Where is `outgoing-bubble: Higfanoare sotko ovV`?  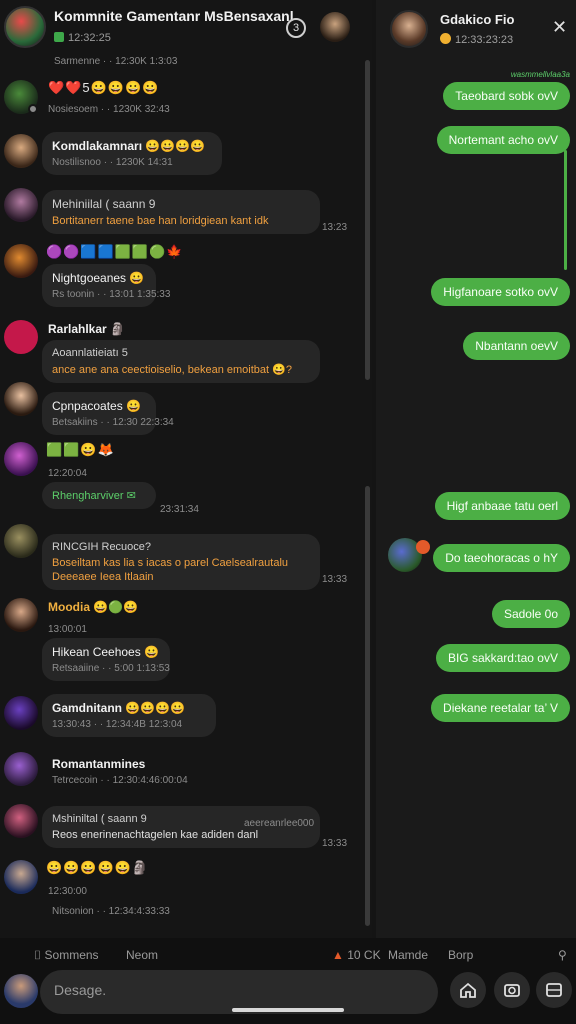
outgoing-bubble: Higfanoare sotko ovV is located at coordinates (500, 292).